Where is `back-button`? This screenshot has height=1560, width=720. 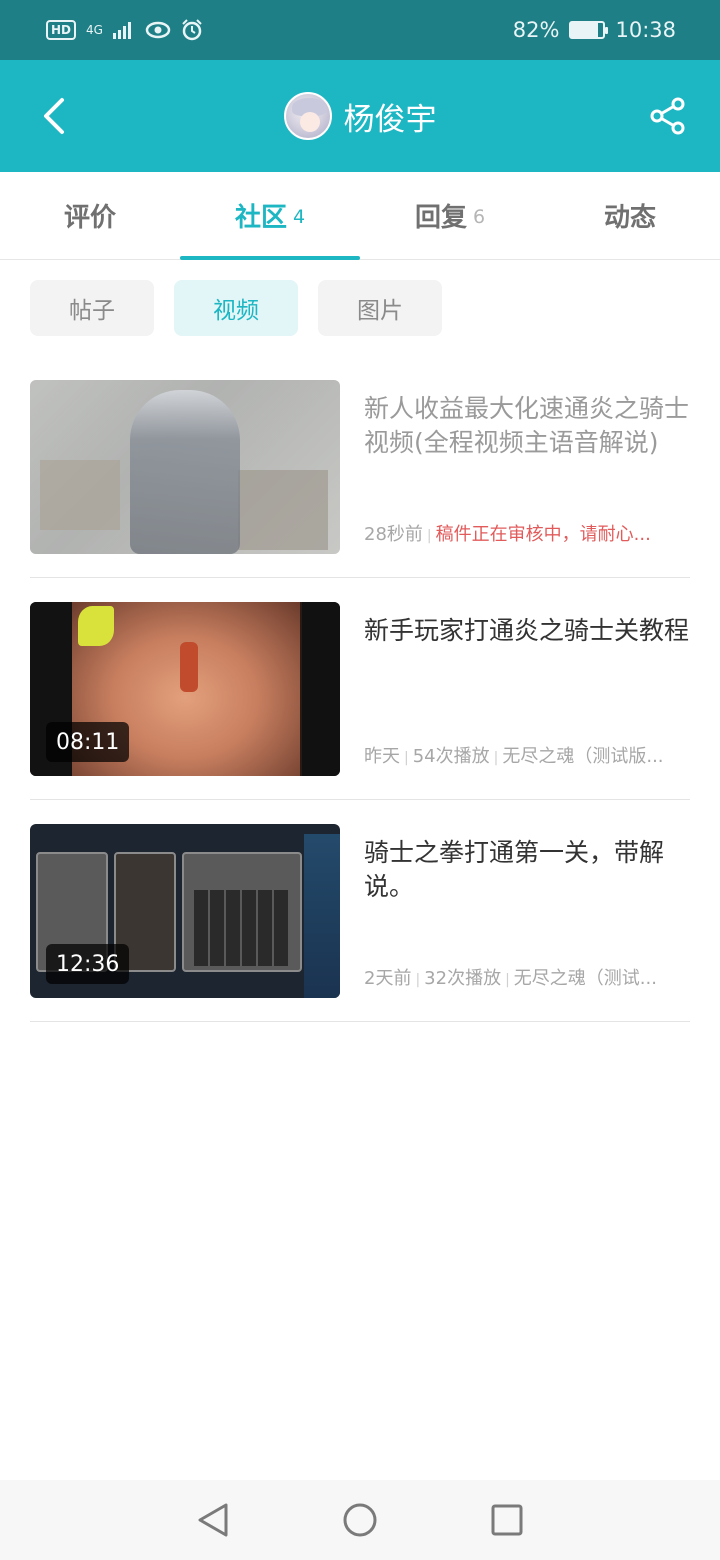
back-button is located at coordinates (54, 116).